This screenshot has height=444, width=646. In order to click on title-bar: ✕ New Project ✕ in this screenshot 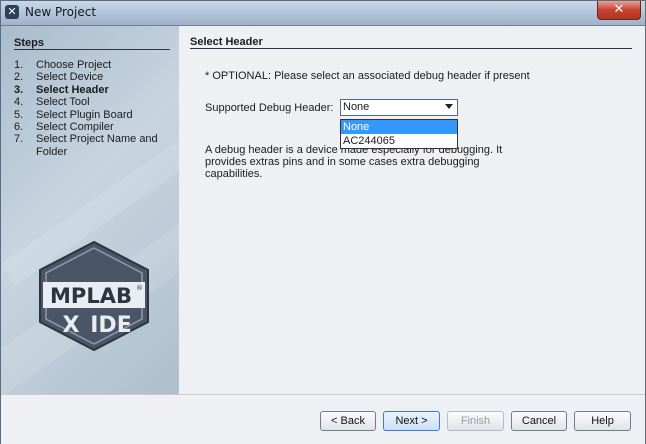, I will do `click(323, 13)`.